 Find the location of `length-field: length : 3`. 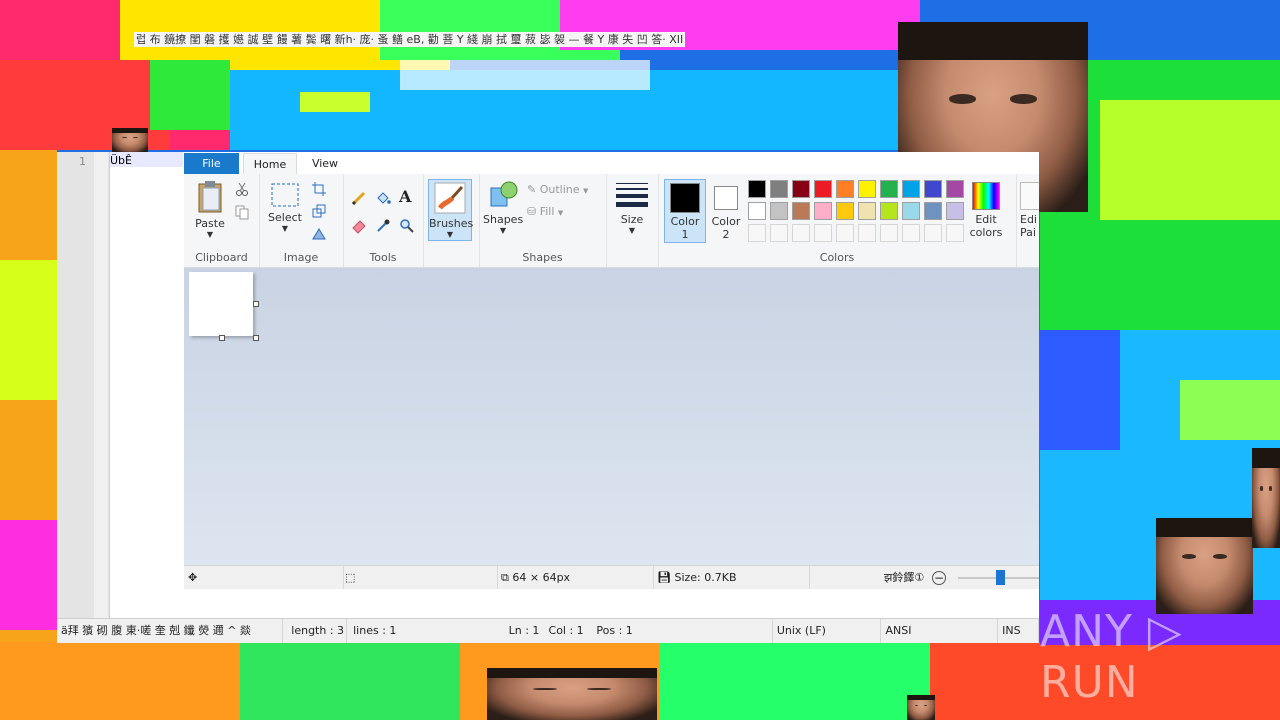

length-field: length : 3 is located at coordinates (315, 631).